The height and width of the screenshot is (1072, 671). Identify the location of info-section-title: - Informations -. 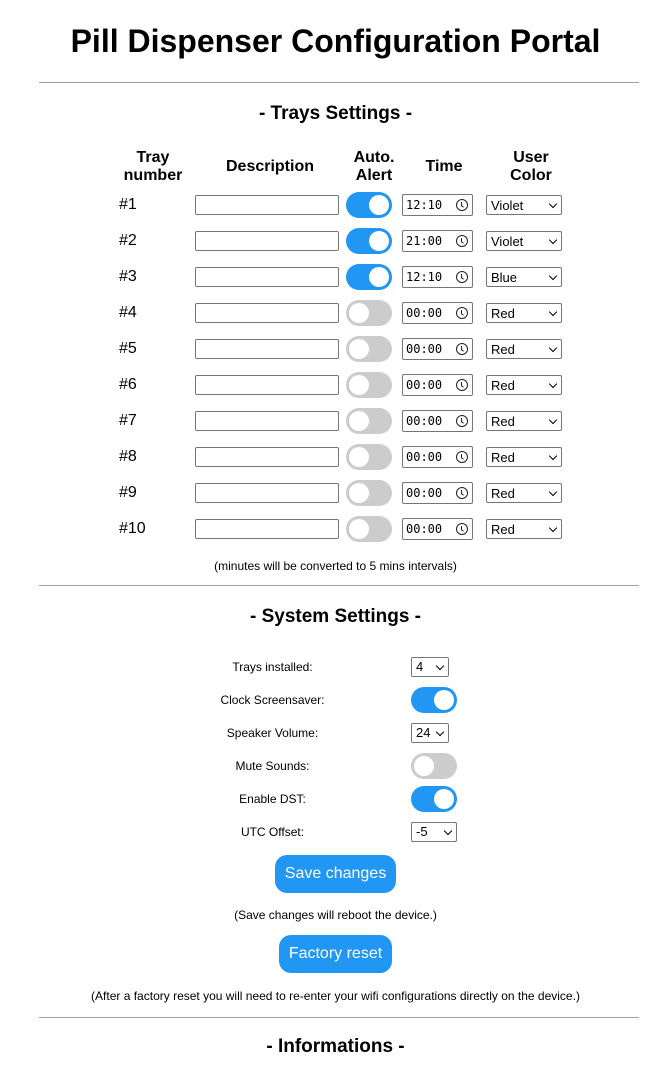
(335, 1046).